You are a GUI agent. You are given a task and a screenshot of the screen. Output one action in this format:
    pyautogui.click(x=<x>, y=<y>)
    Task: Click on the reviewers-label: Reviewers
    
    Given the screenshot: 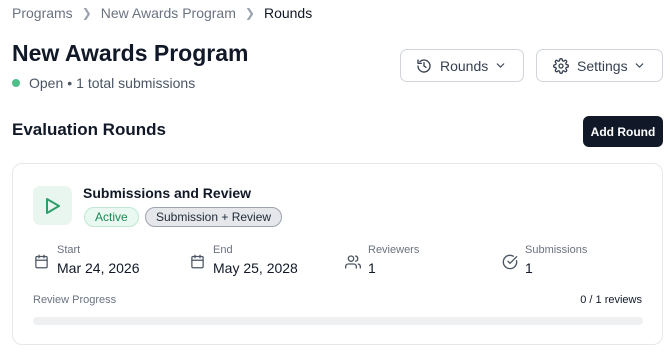 What is the action you would take?
    pyautogui.click(x=394, y=250)
    